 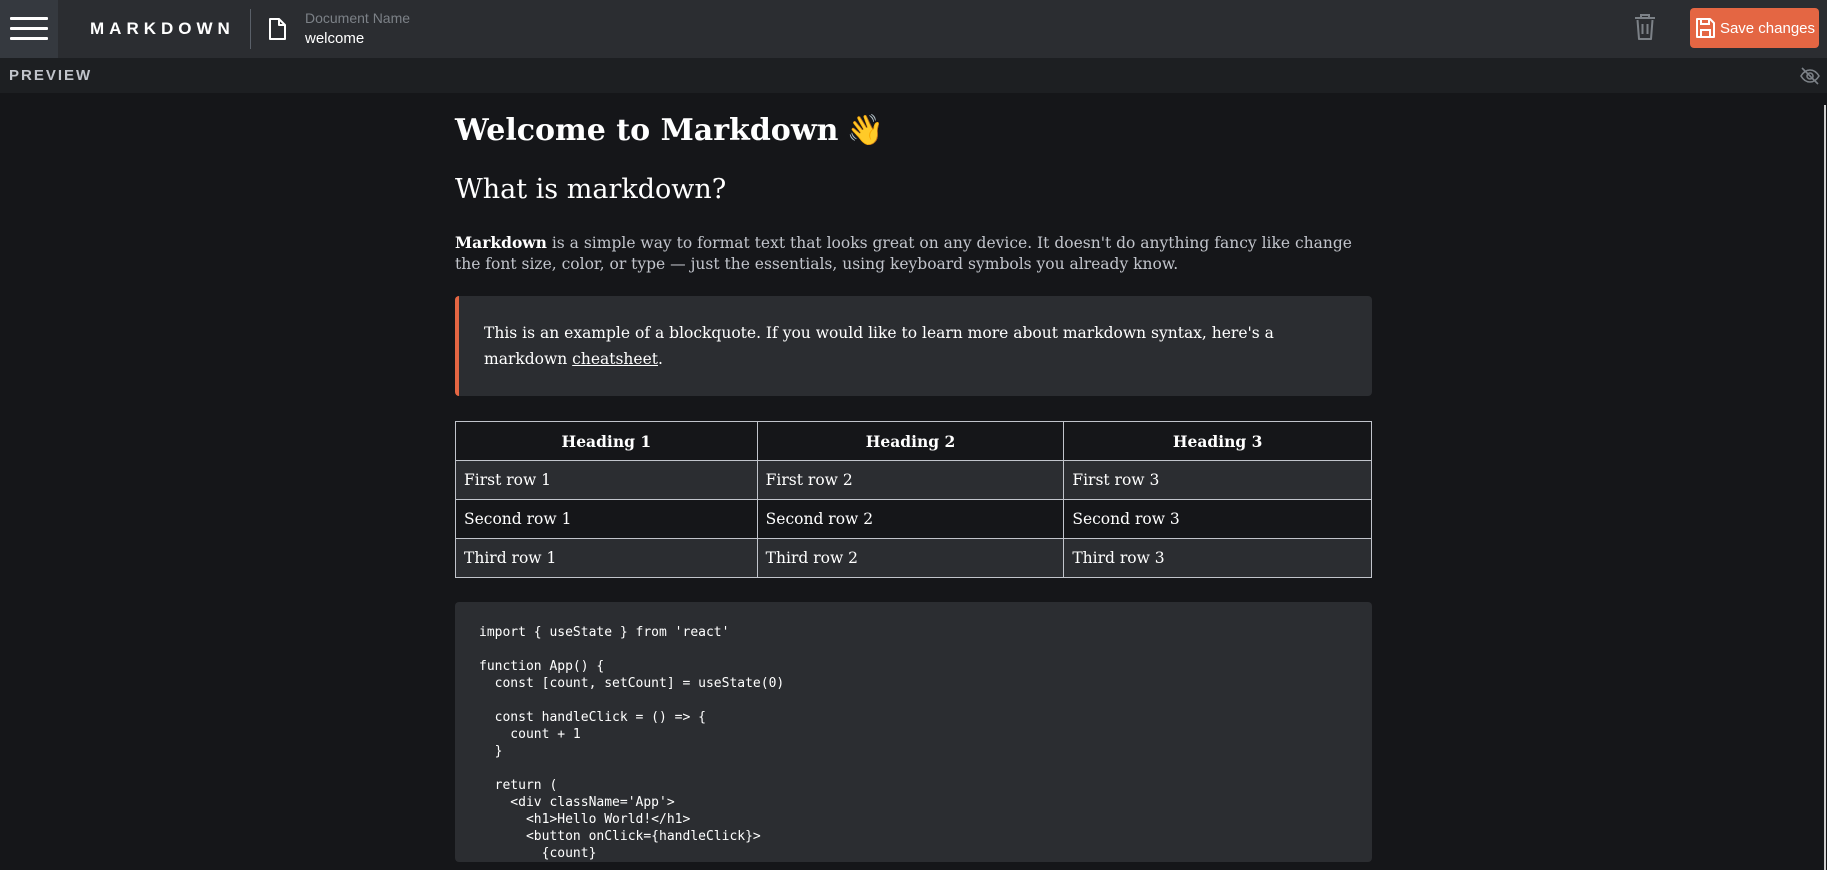 I want to click on table-header-row: Heading 1 Heading 2 Heading 3, so click(x=913, y=441).